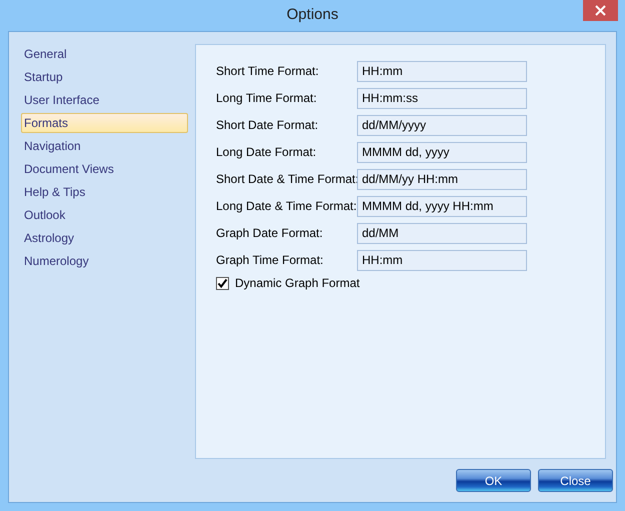  I want to click on close-button, so click(600, 10).